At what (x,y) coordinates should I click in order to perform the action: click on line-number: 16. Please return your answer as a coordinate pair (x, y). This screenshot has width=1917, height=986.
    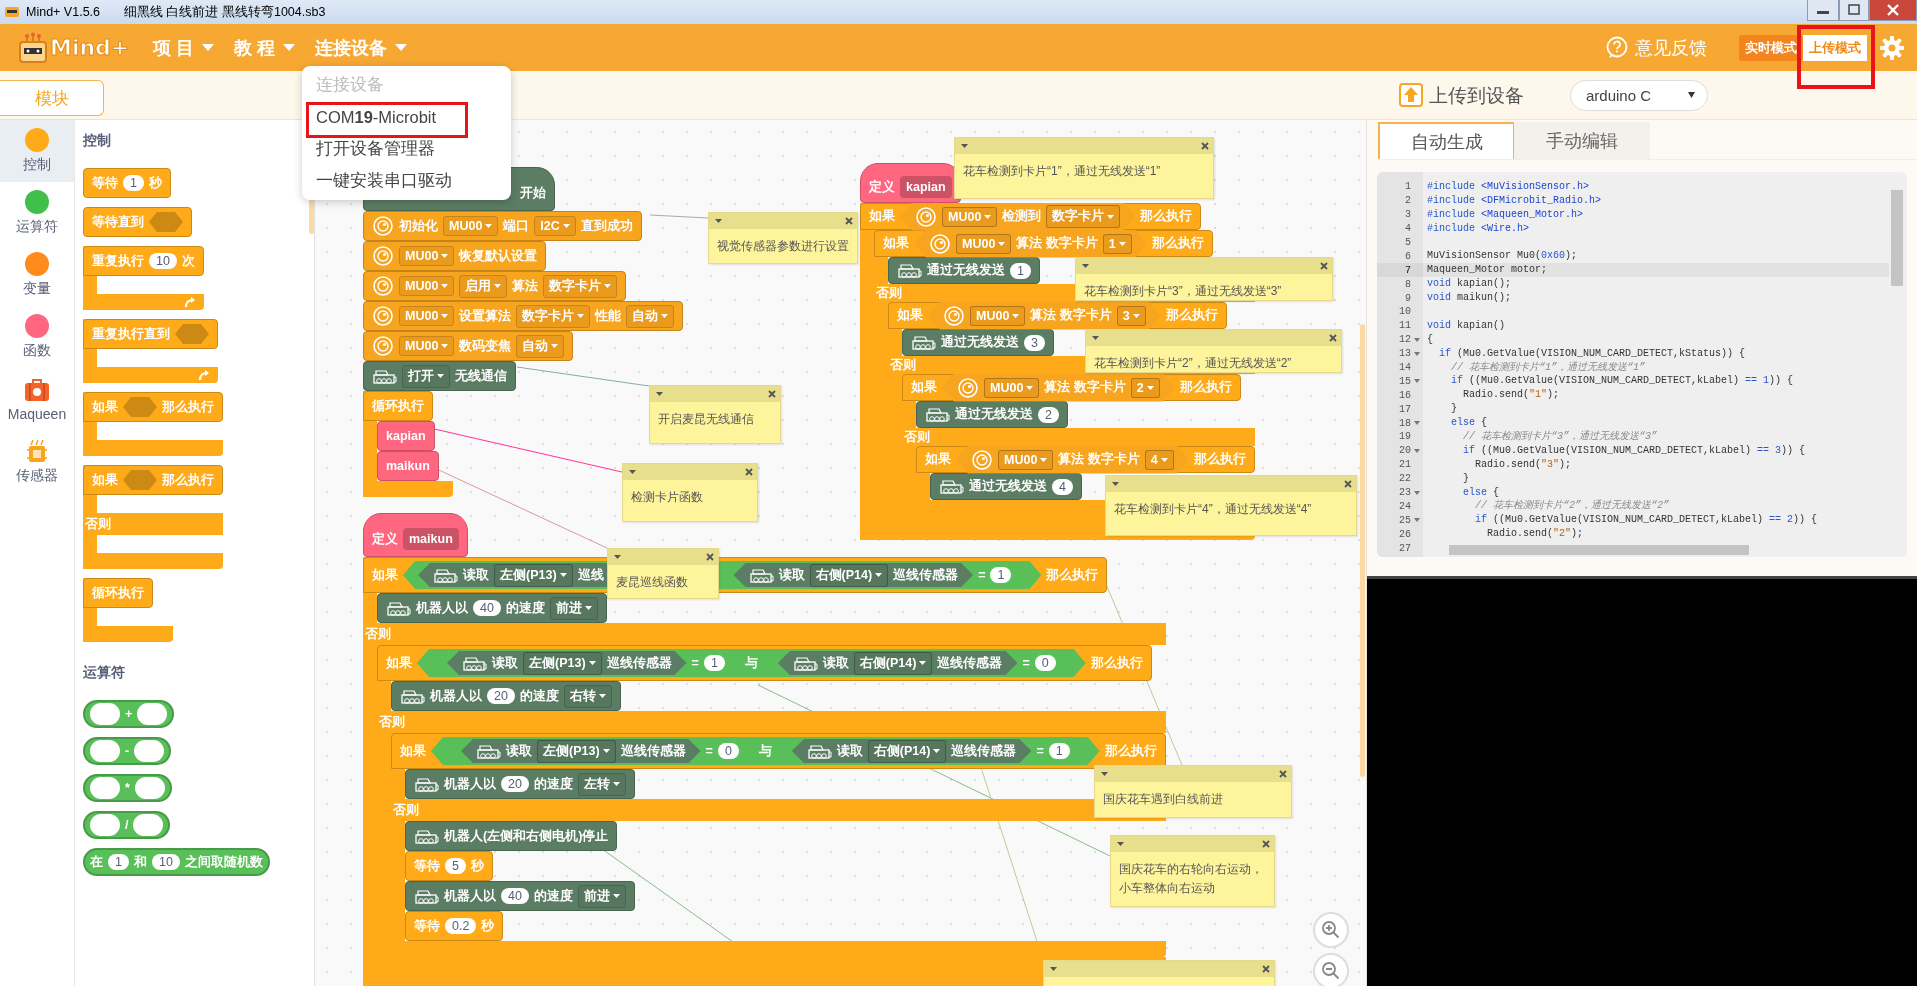
    Looking at the image, I should click on (1405, 395).